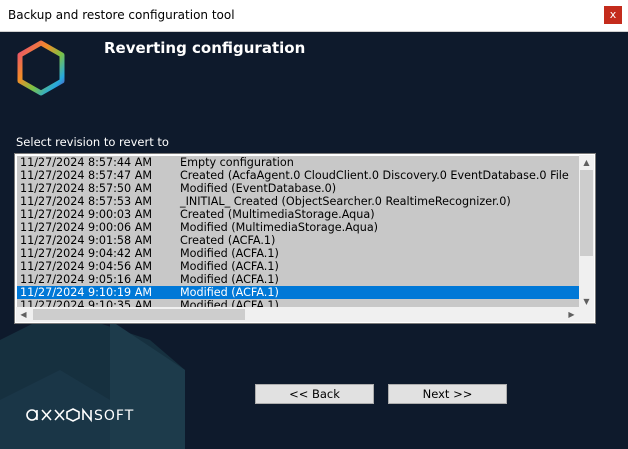 The image size is (628, 449). I want to click on title-bar: Backup and restore configuration tool x, so click(314, 16).